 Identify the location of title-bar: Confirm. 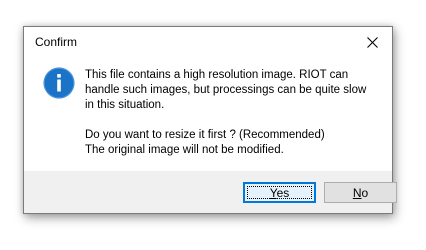
(208, 42).